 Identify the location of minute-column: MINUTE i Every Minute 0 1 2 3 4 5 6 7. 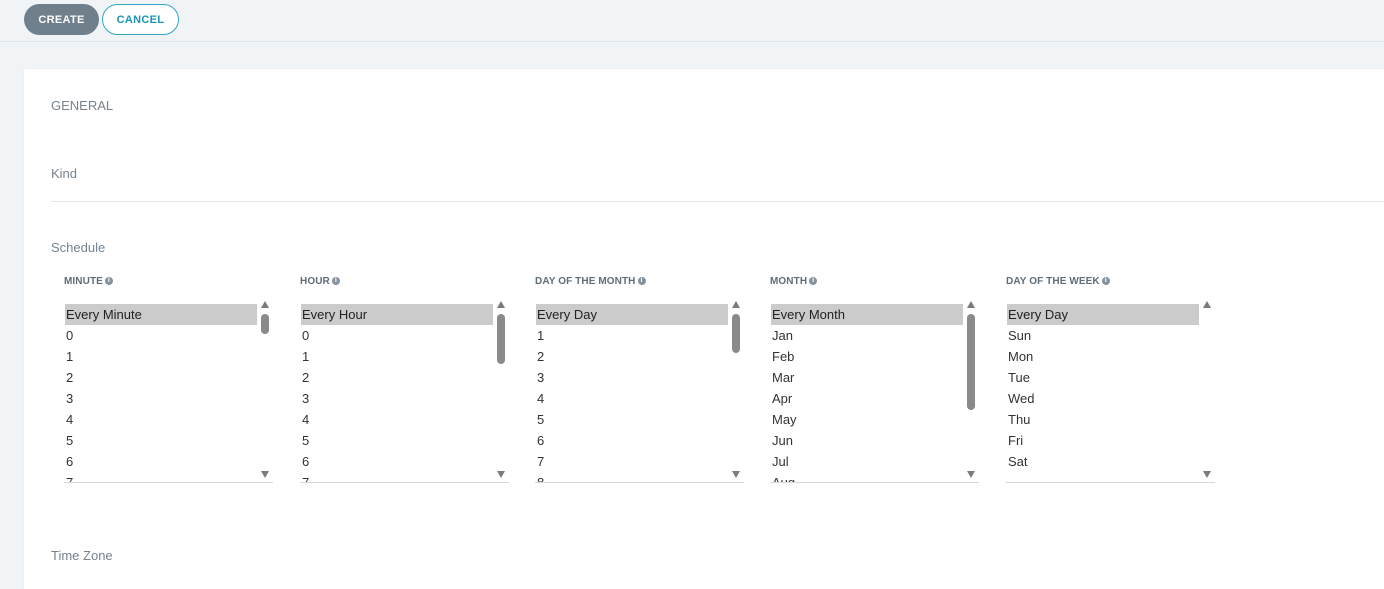
(168, 378).